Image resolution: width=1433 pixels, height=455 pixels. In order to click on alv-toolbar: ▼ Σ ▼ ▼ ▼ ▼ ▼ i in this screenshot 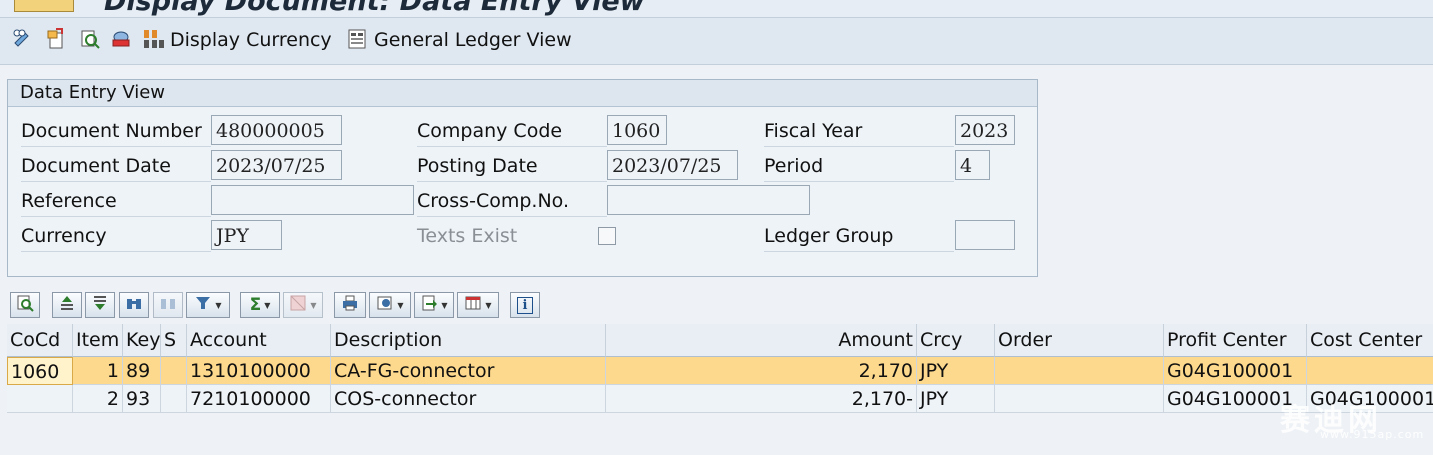, I will do `click(720, 306)`.